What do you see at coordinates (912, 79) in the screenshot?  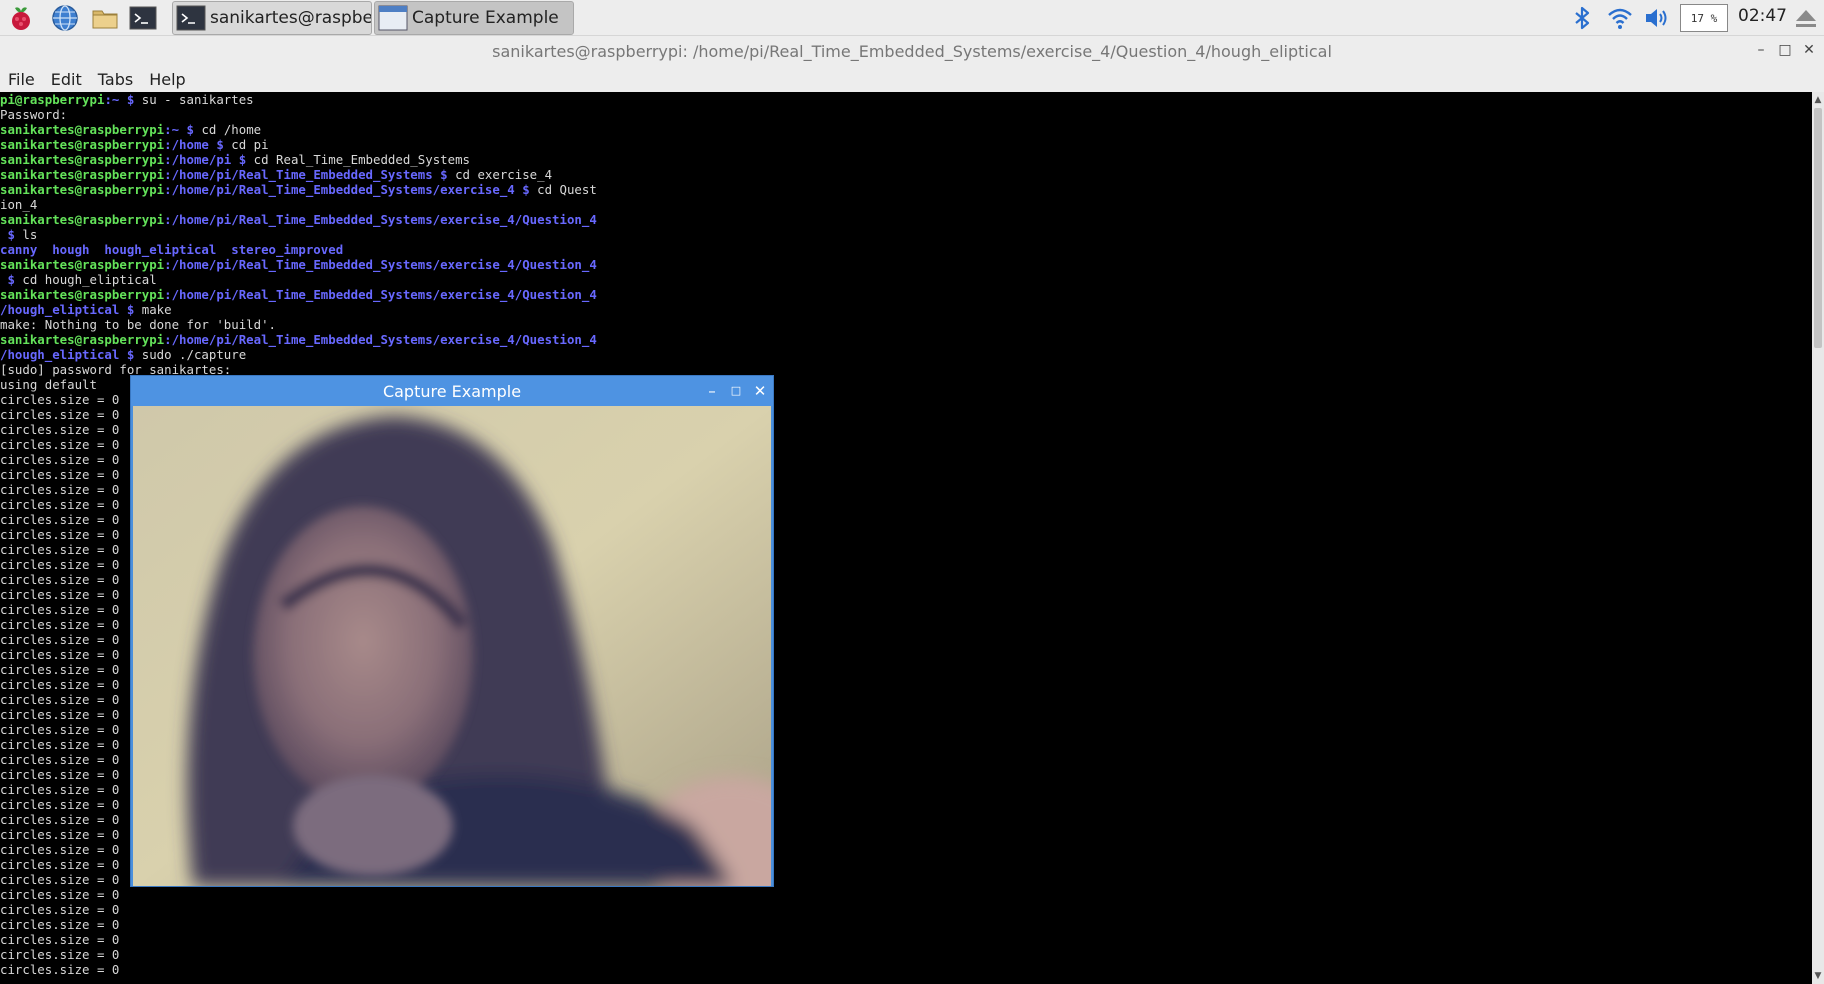 I see `terminal-menubar: File Edit Tabs Help` at bounding box center [912, 79].